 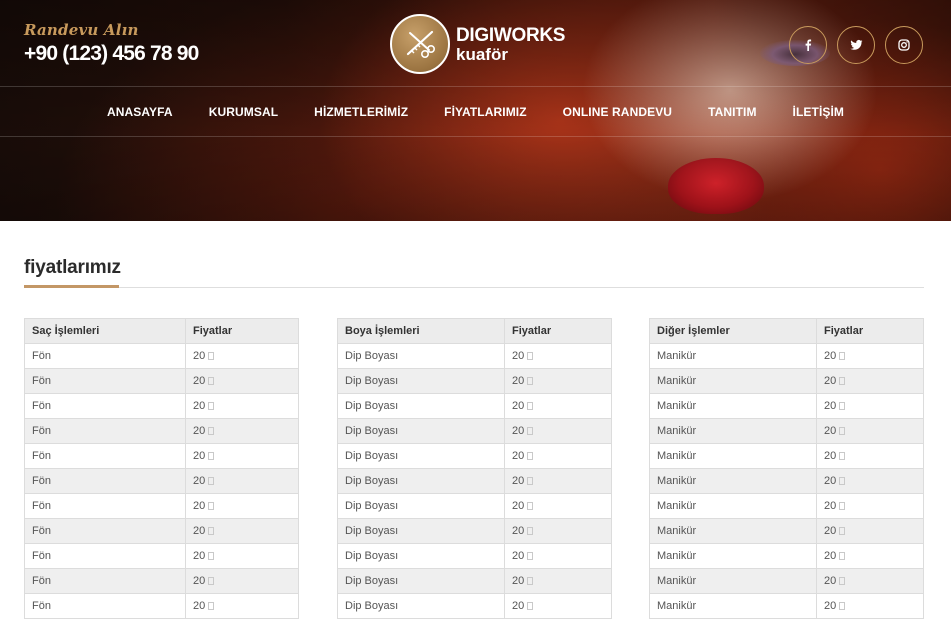 I want to click on nav-item-iletisim: İLETİŞİM, so click(x=818, y=112).